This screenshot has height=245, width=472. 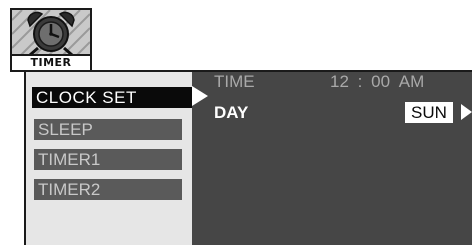 I want to click on day-next-arrow-icon, so click(x=466, y=112).